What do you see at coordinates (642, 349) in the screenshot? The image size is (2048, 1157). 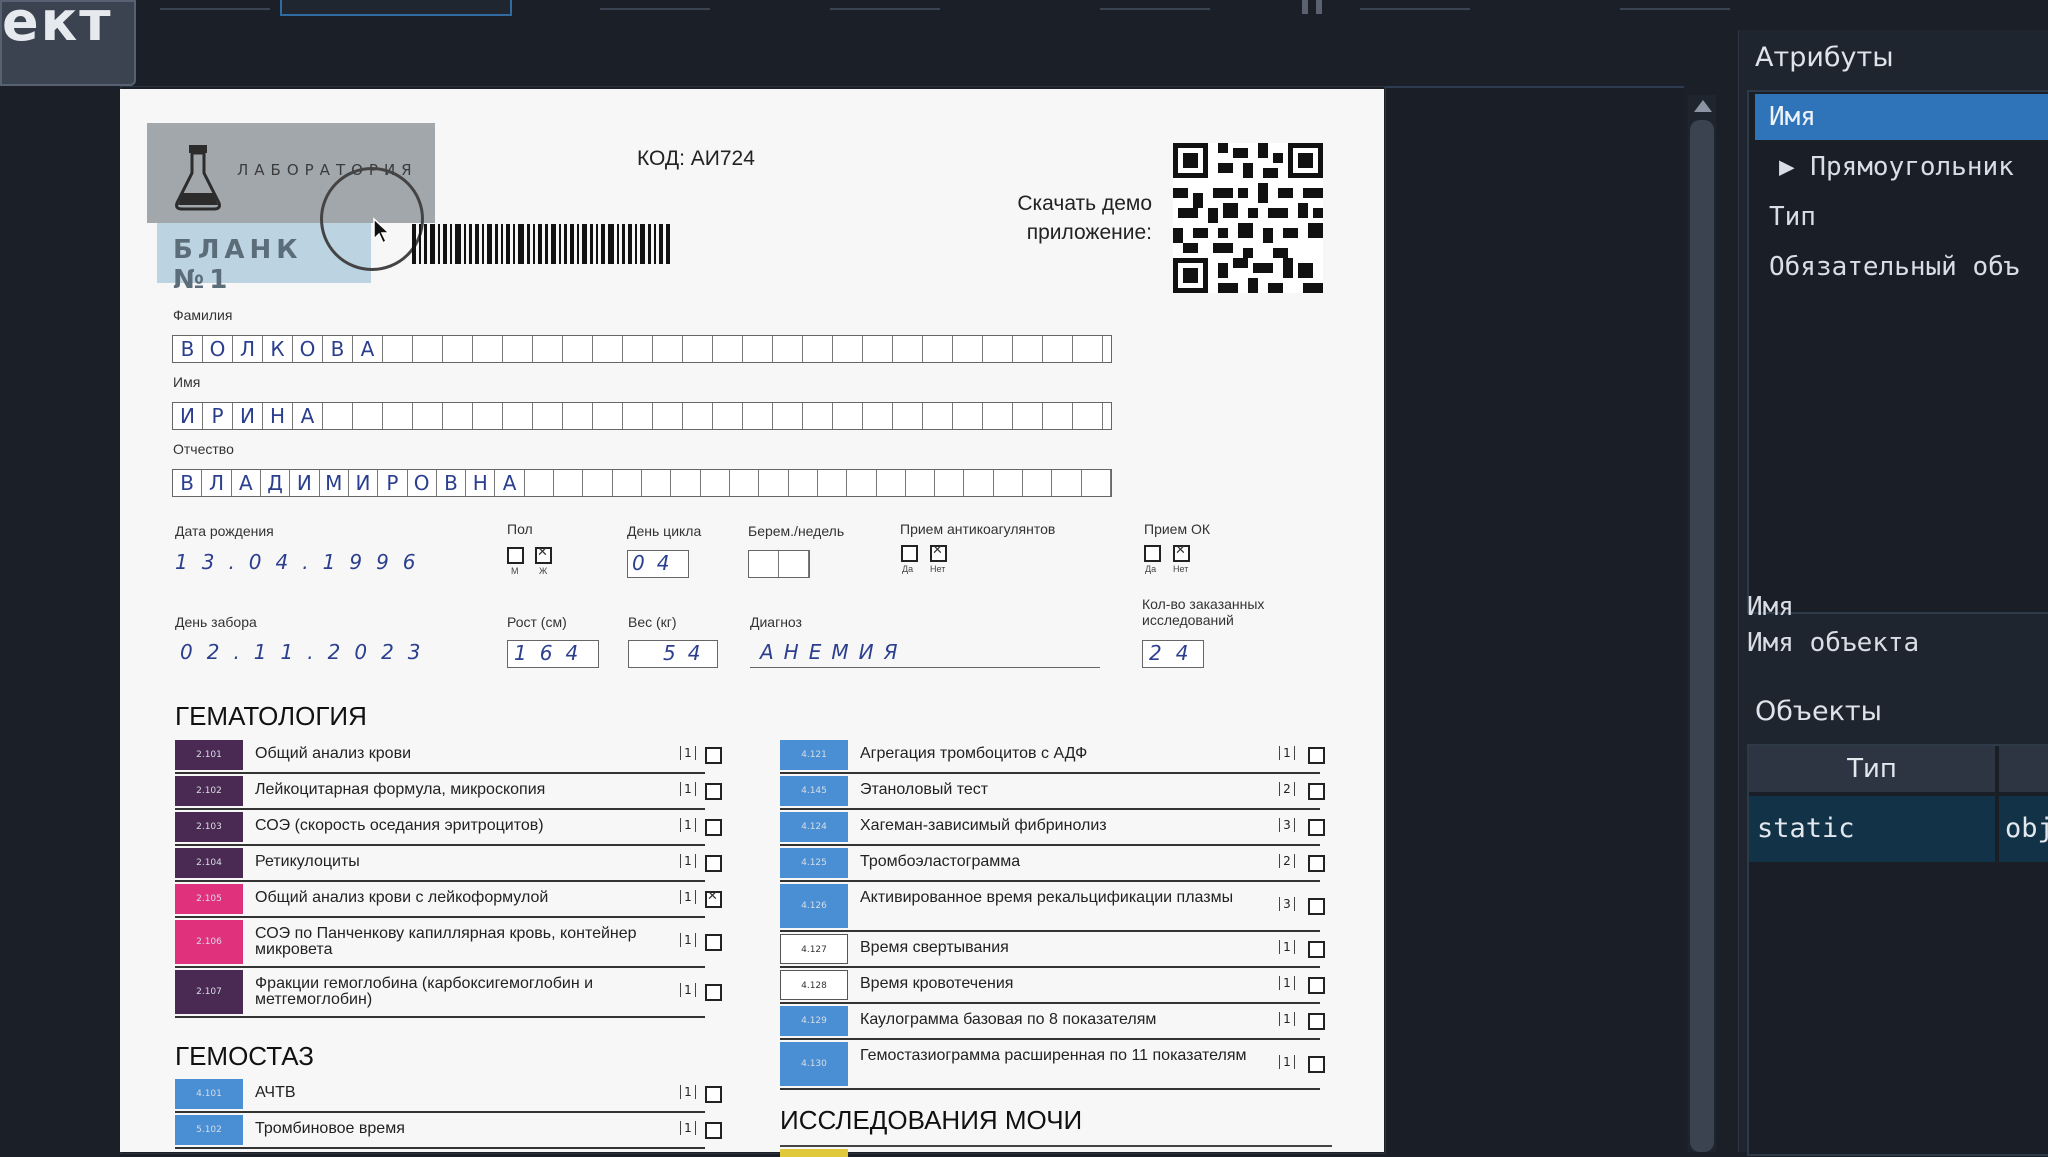 I see `surname-field: В О Л К О В А` at bounding box center [642, 349].